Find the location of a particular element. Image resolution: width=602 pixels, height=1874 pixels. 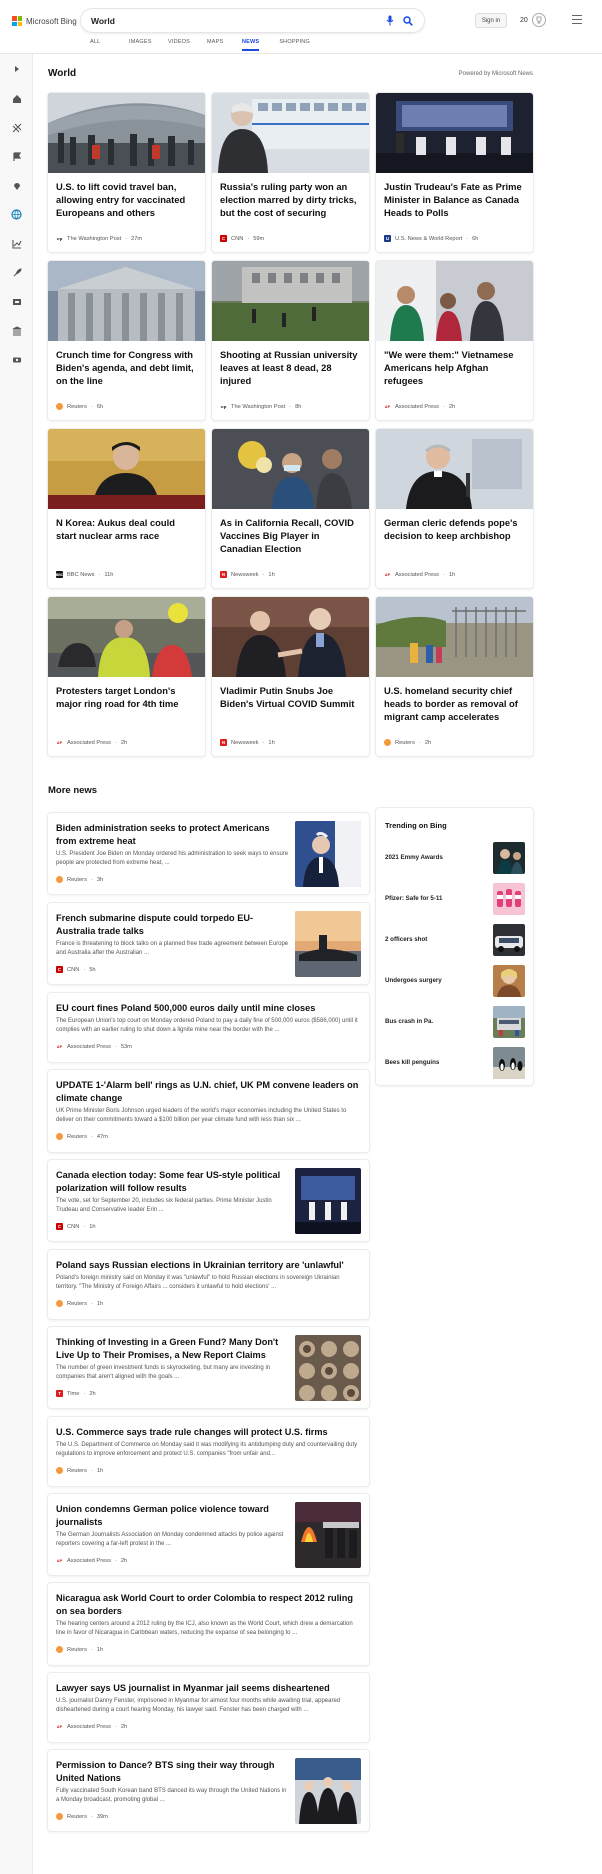

search-input: World is located at coordinates (234, 21).